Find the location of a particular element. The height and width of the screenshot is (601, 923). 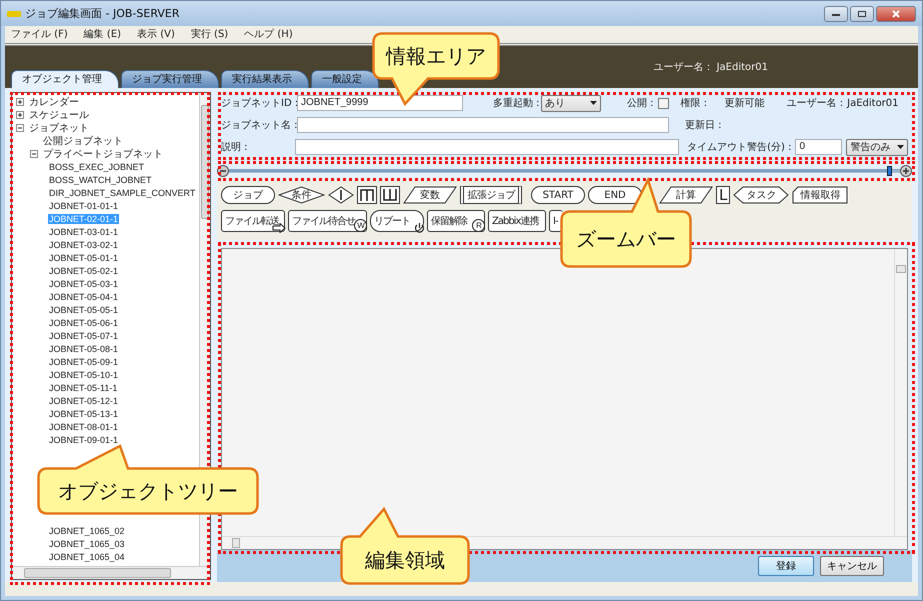

field-label: タイムアウト警告(分) : is located at coordinates (739, 147).